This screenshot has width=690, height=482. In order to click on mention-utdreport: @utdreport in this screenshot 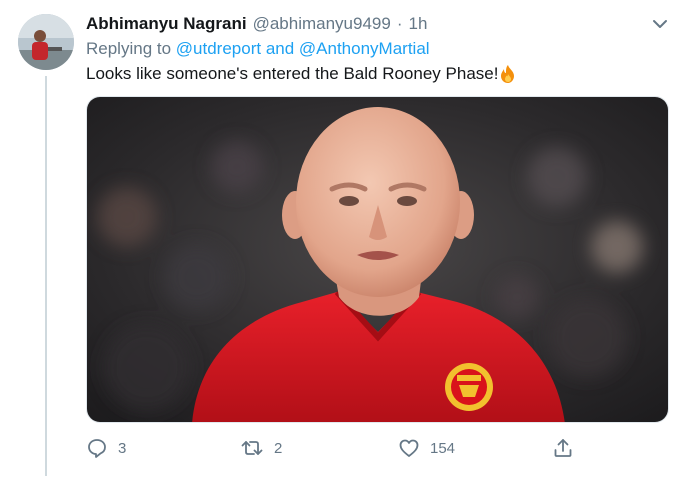, I will do `click(218, 48)`.